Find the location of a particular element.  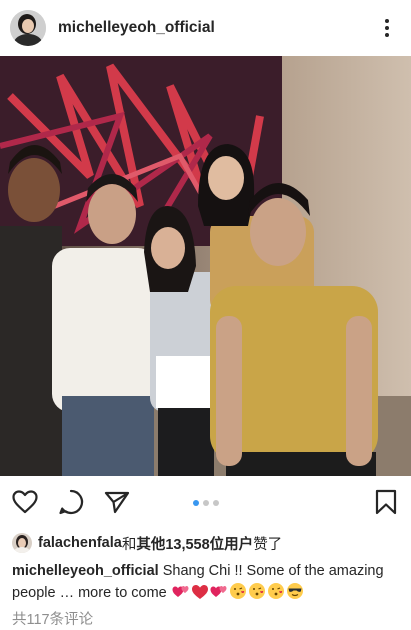

post-username: michelleyeoh_official is located at coordinates (215, 28).